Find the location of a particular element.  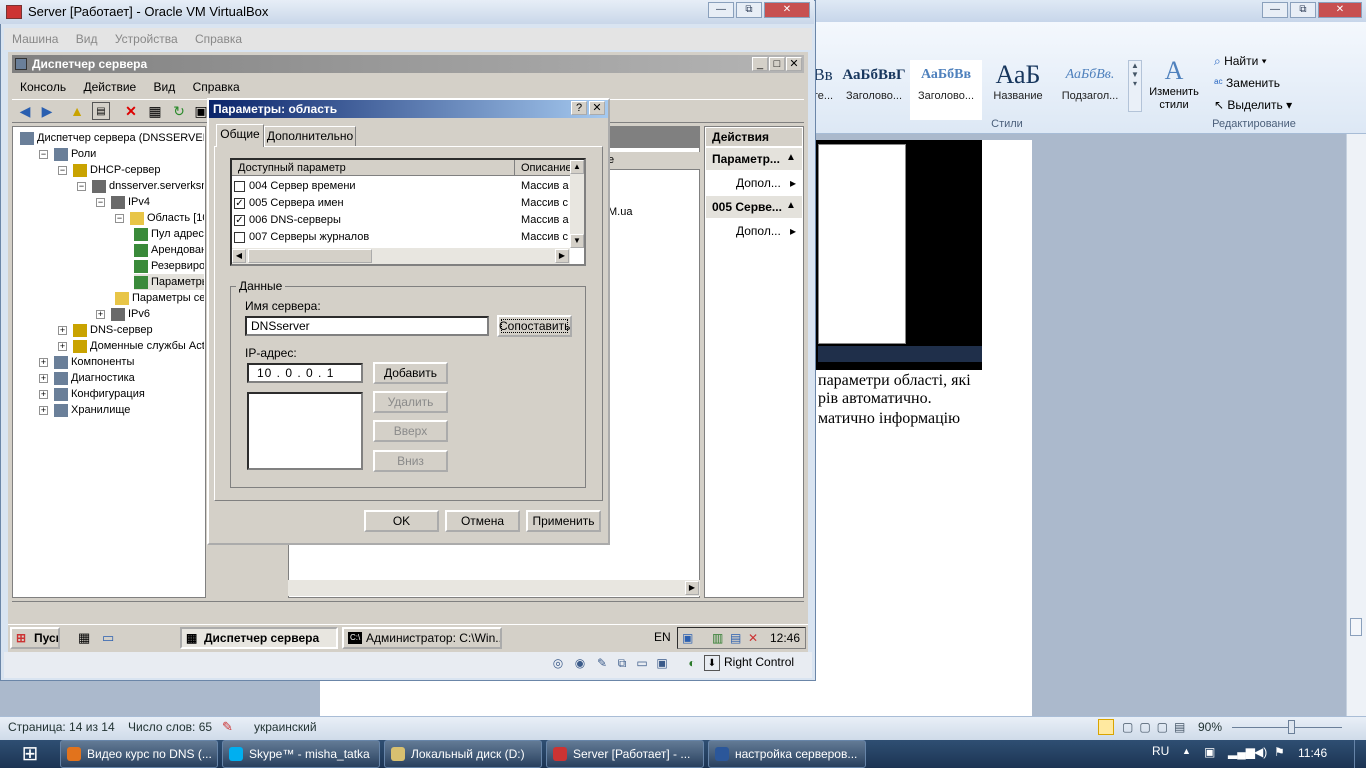

hdd-icon: ◎ is located at coordinates (558, 663).